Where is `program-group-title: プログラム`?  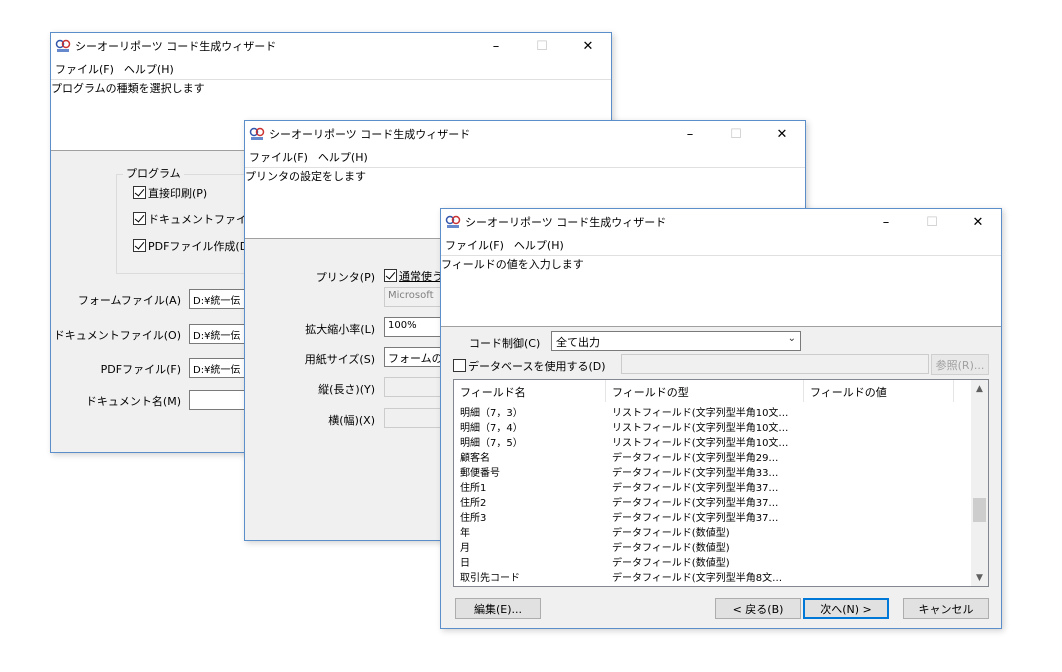
program-group-title: プログラム is located at coordinates (153, 173).